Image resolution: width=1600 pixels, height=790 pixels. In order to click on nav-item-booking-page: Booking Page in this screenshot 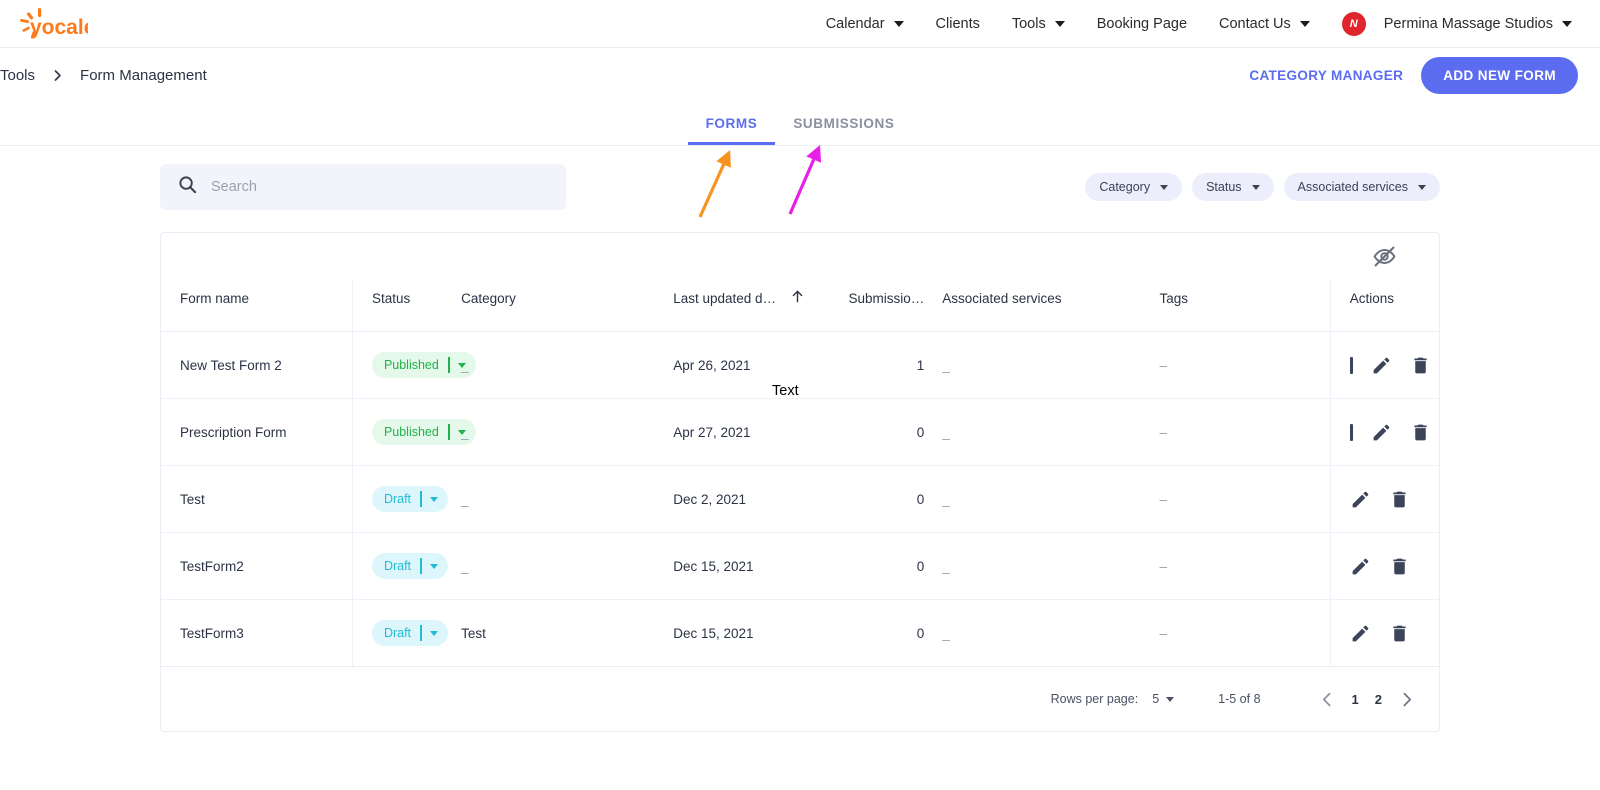, I will do `click(1142, 24)`.